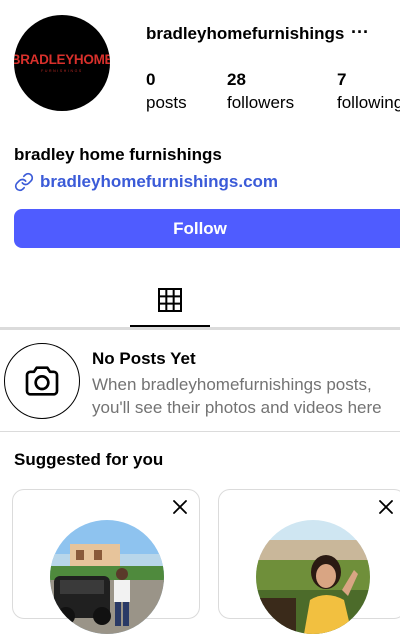 Image resolution: width=400 pixels, height=634 pixels. I want to click on link-icon, so click(24, 182).